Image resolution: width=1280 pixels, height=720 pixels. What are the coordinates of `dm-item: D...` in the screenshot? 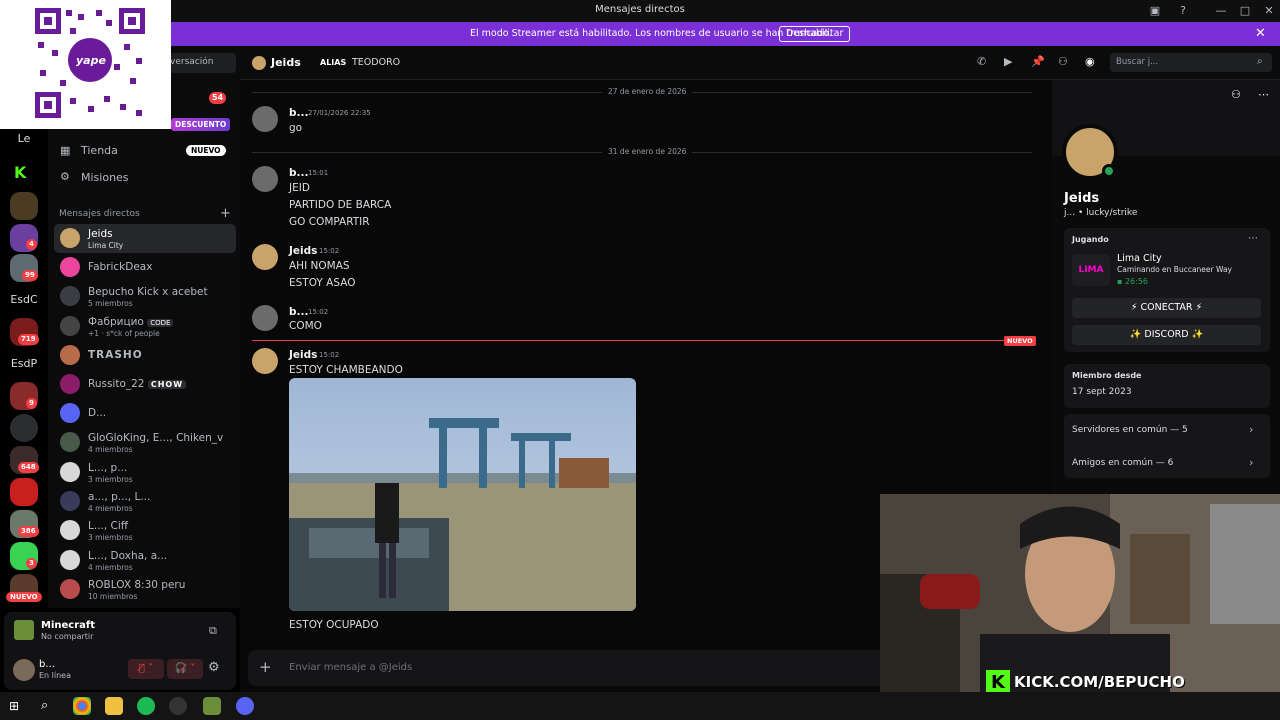 It's located at (145, 413).